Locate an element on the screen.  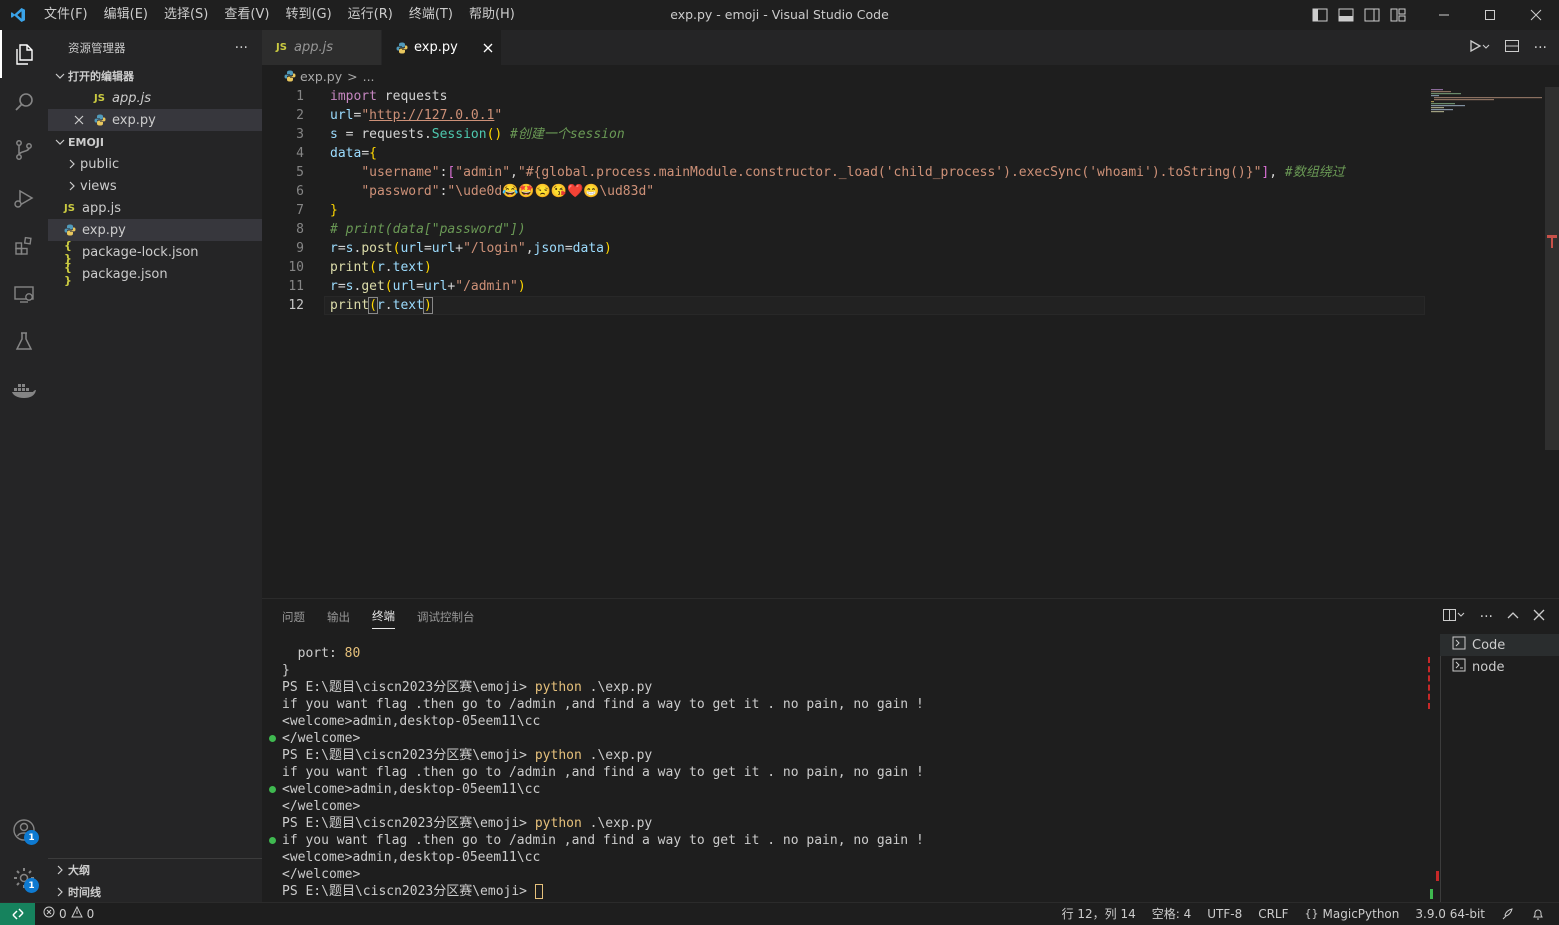
remote-explorer-icon is located at coordinates (24, 294).